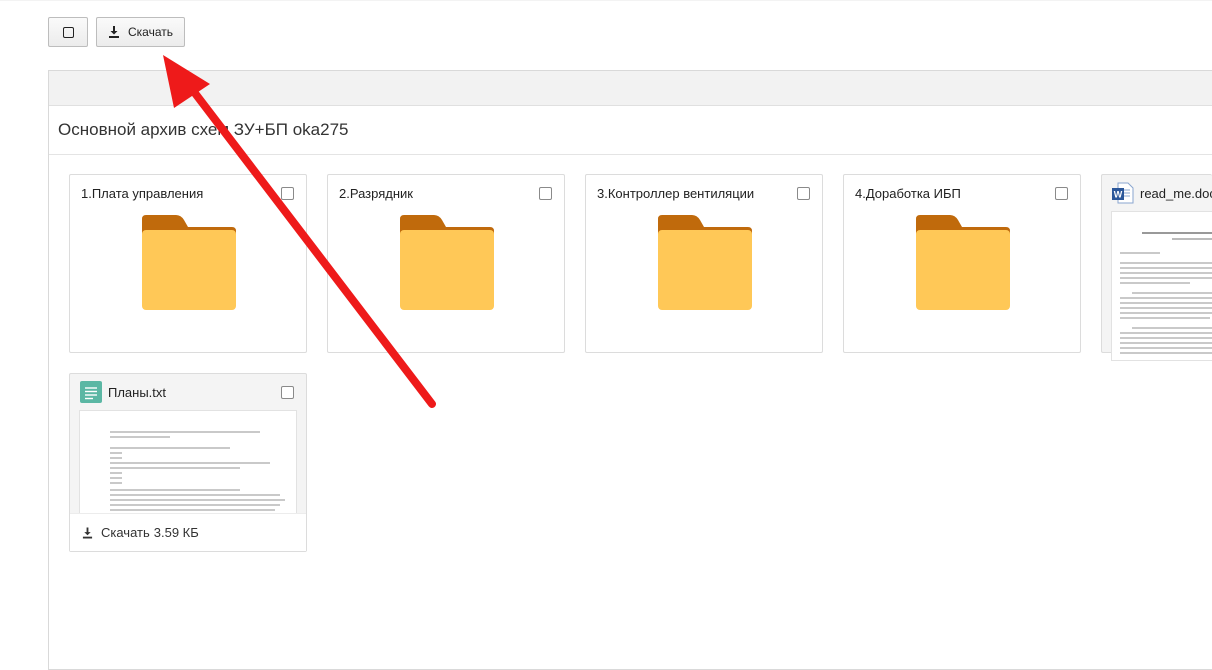 The width and height of the screenshot is (1212, 670). Describe the element at coordinates (376, 193) in the screenshot. I see `folder-name: 2.Разрядник` at that location.